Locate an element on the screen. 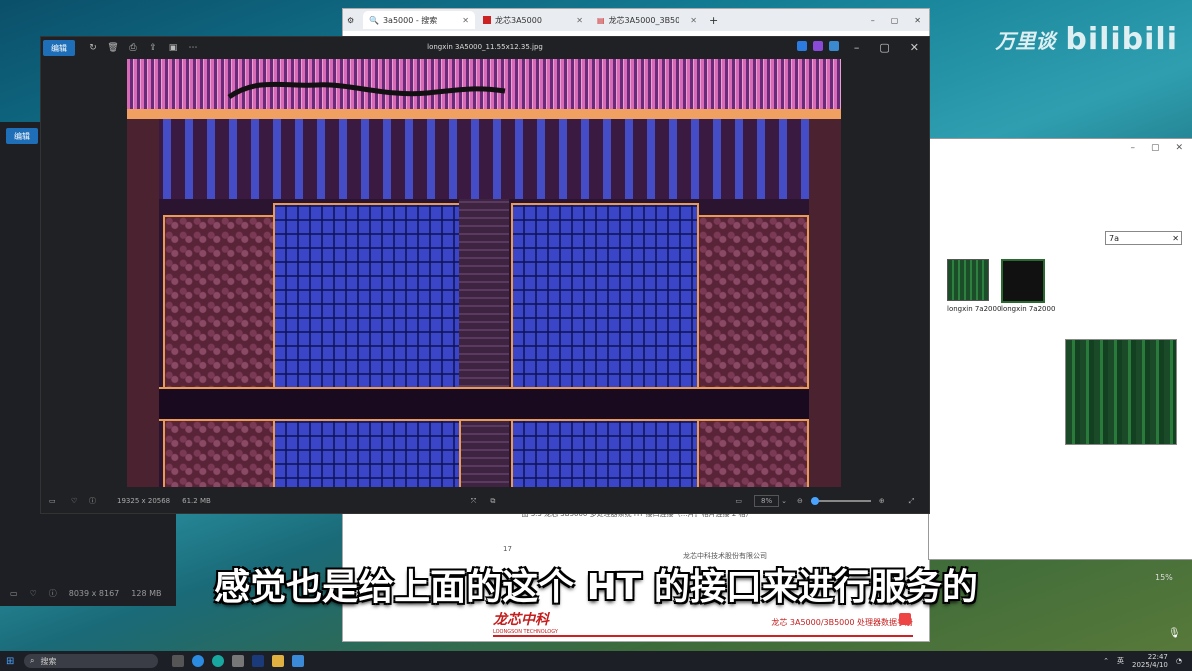 This screenshot has height=671, width=1192. tab-search: 🔍 3a5000 - 搜索 ✕ is located at coordinates (419, 20).